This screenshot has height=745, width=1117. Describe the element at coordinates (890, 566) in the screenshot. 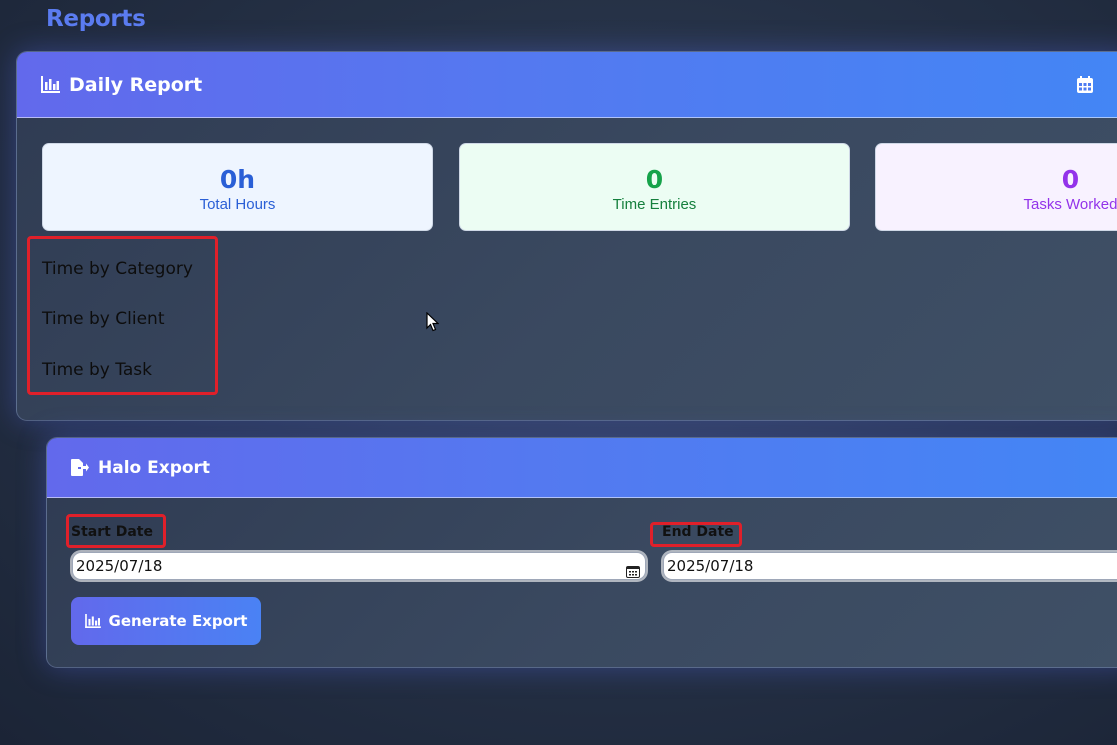

I see `end-date-input: 2025/07/18` at that location.